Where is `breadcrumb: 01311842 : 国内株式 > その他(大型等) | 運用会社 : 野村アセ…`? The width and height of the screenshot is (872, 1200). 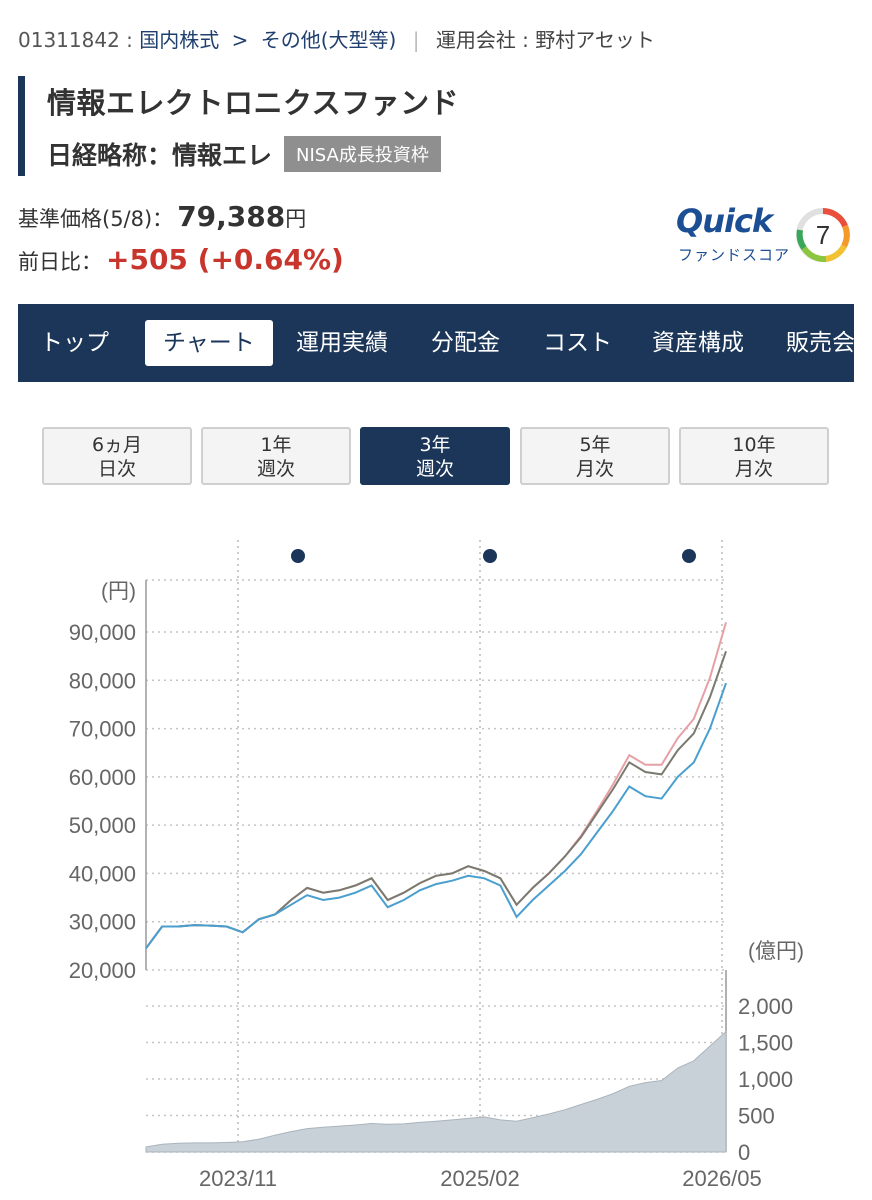
breadcrumb: 01311842 : 国内株式 > その他(大型等) | 運用会社 : 野村アセ… is located at coordinates (336, 38).